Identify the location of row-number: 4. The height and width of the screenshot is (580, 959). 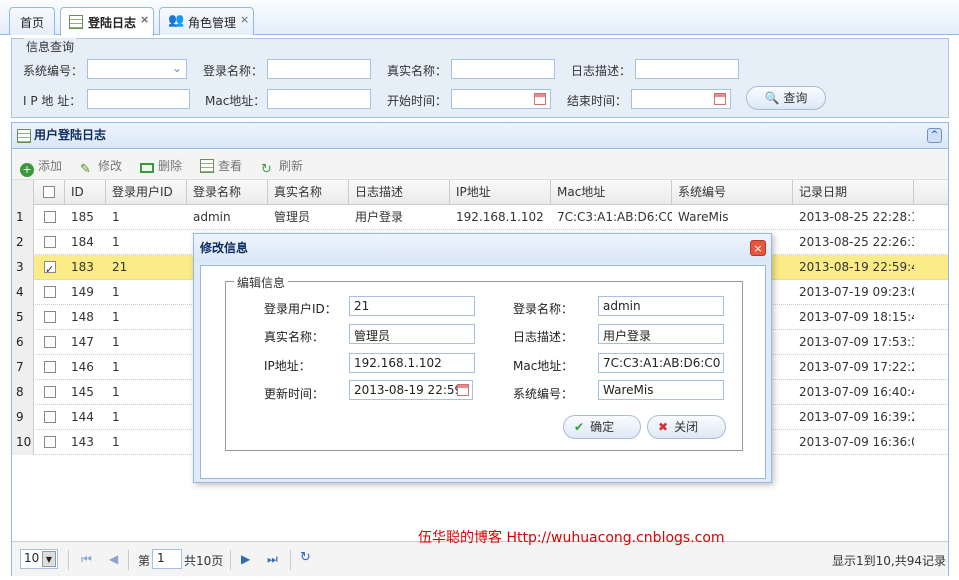
(23, 292).